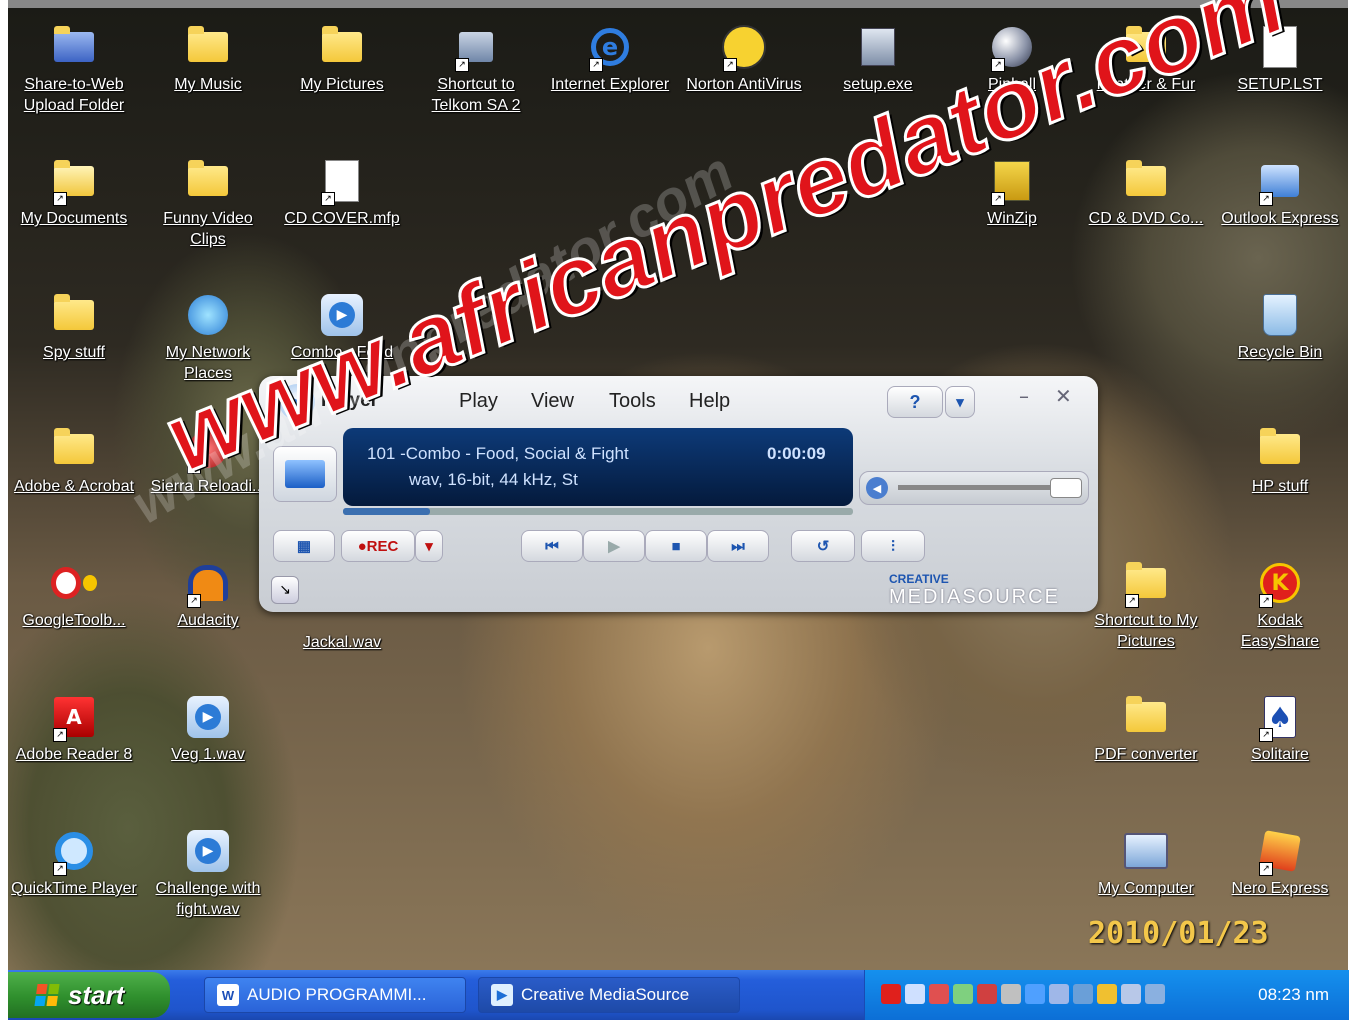  What do you see at coordinates (796, 453) in the screenshot?
I see `elapsed-time: 0:00:09` at bounding box center [796, 453].